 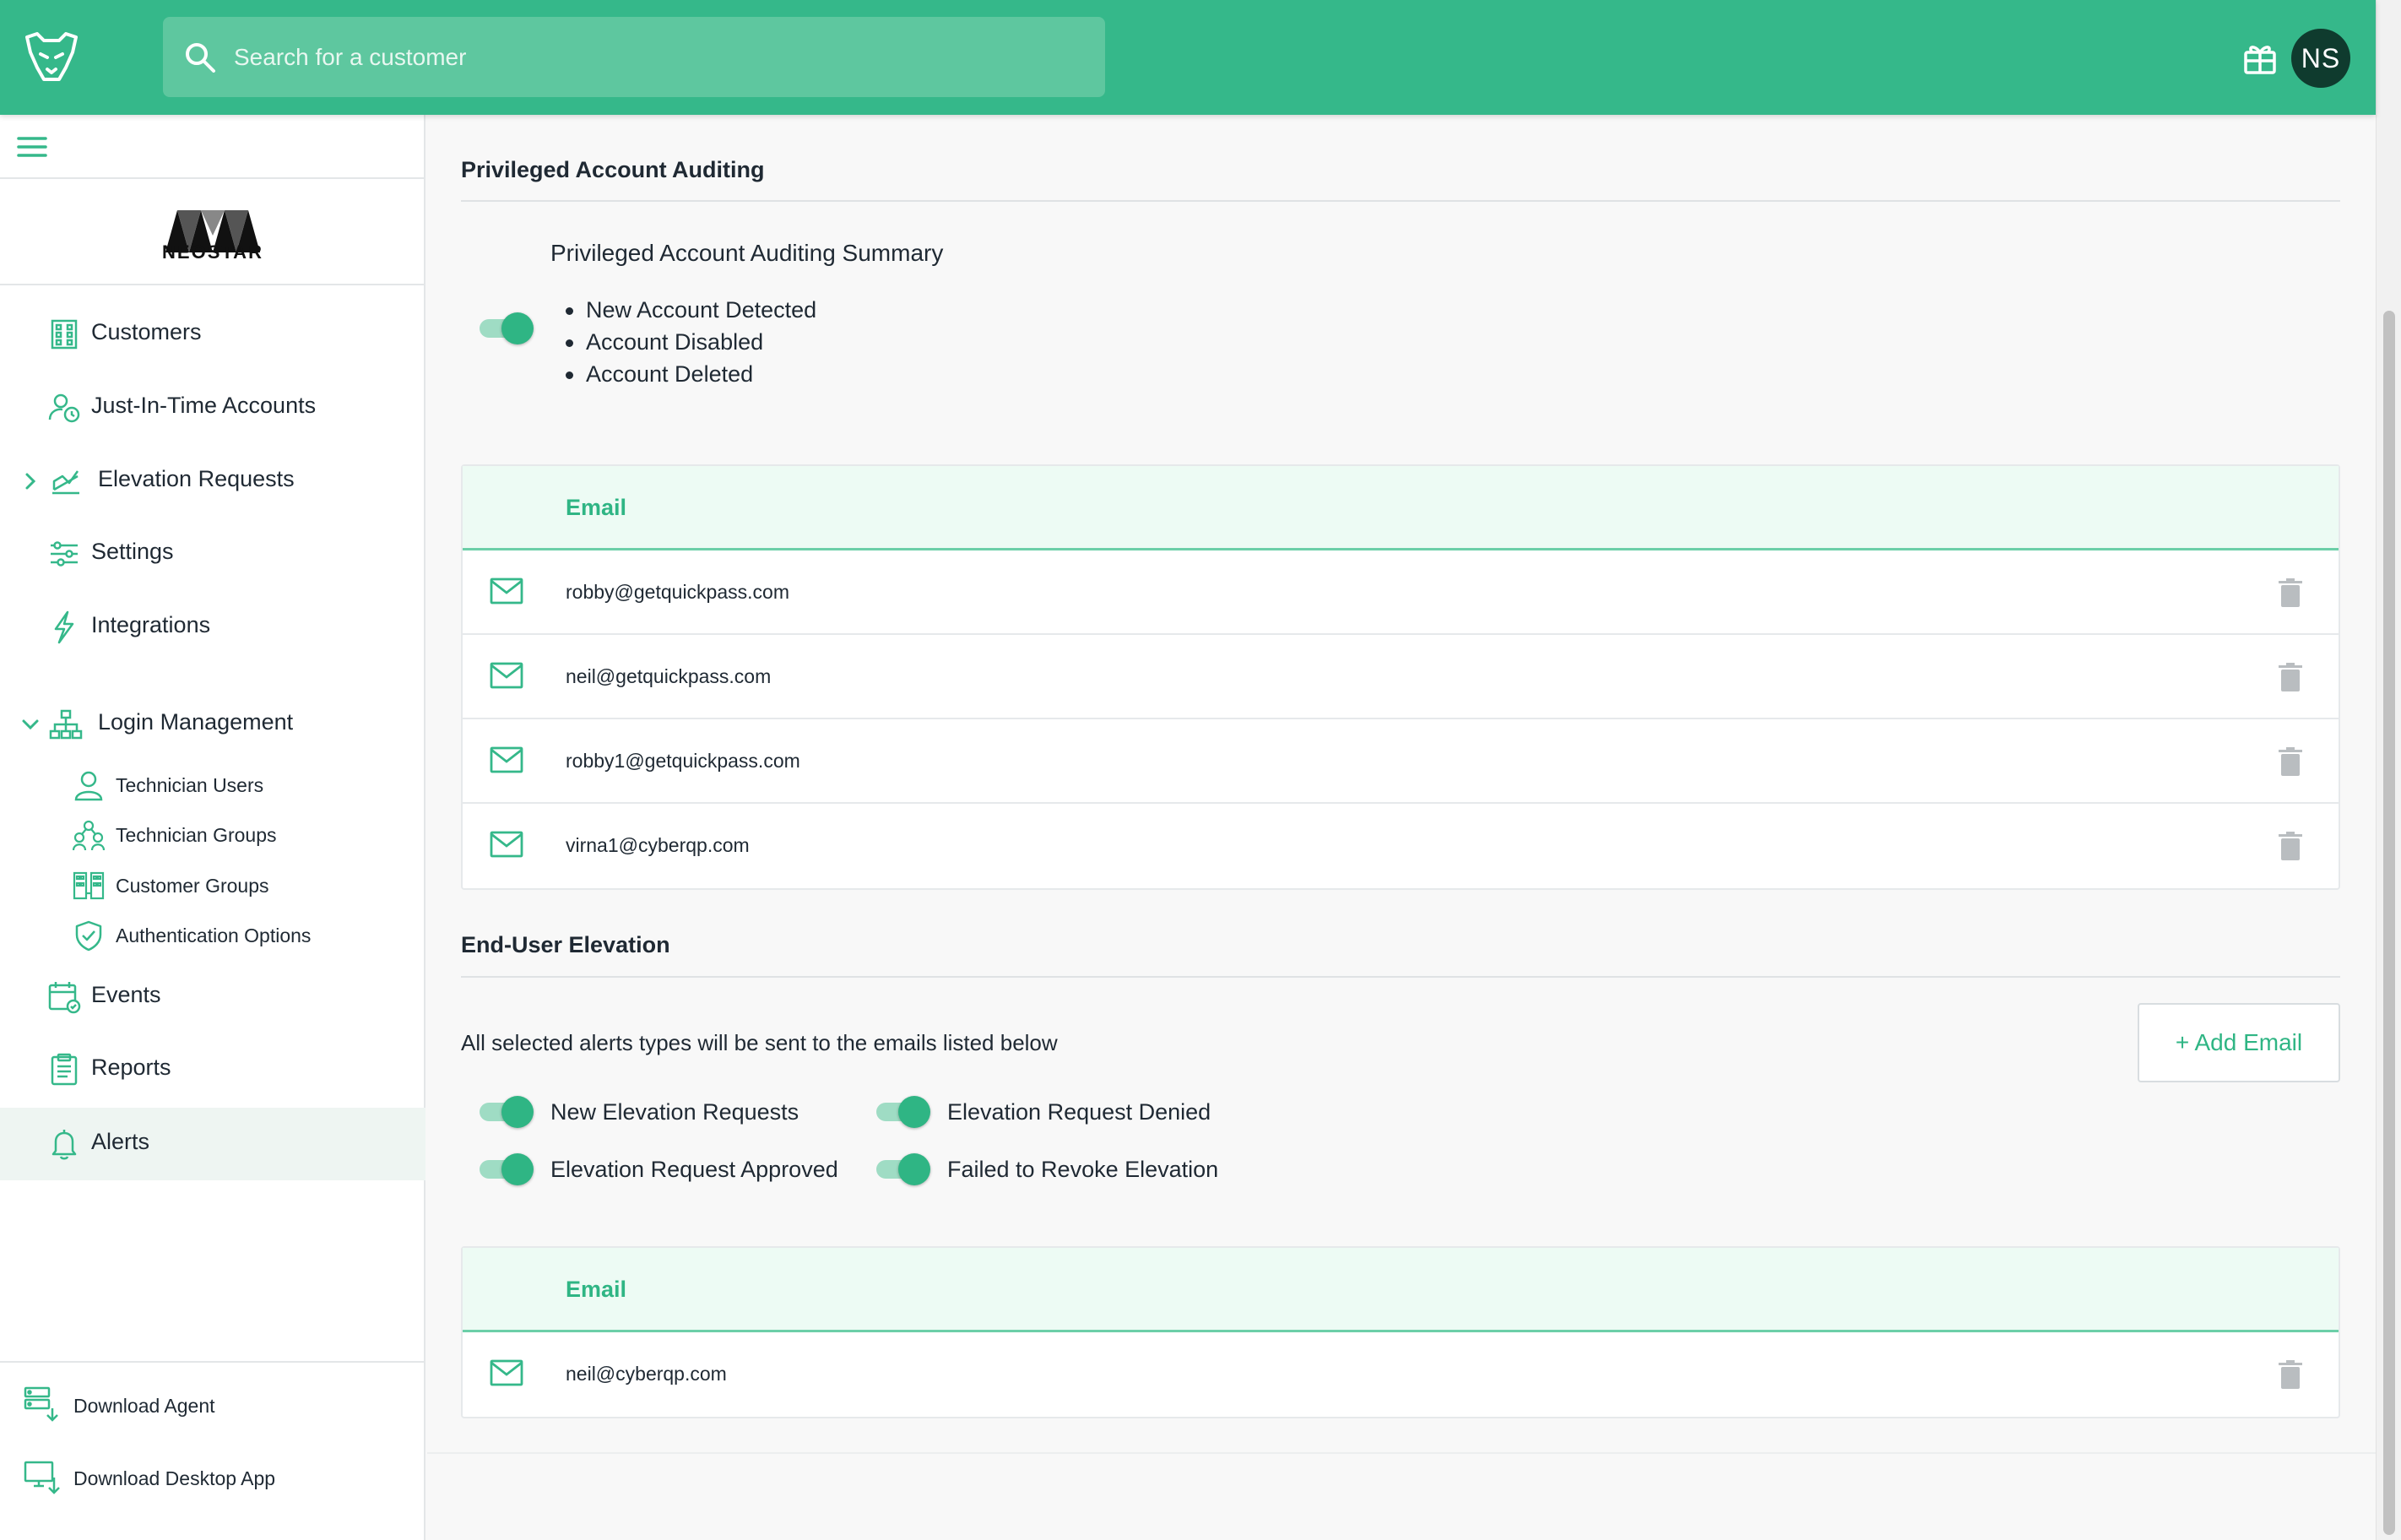 I want to click on sidebar-subitem-label: Authentication Options, so click(x=214, y=935).